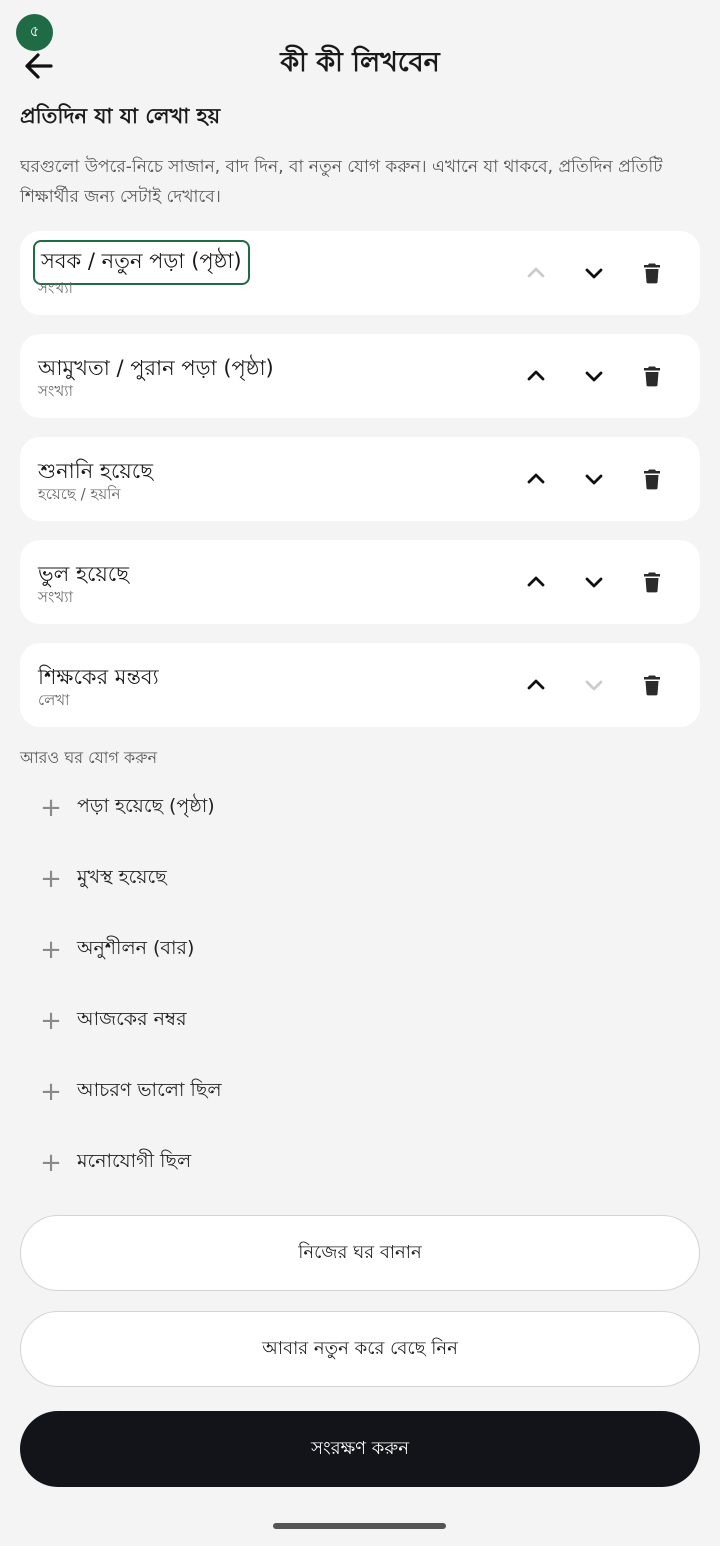  What do you see at coordinates (360, 273) in the screenshot?
I see `field-card: সবক / নতুন পড়া (পৃষ্ঠা) সংখ্যা` at bounding box center [360, 273].